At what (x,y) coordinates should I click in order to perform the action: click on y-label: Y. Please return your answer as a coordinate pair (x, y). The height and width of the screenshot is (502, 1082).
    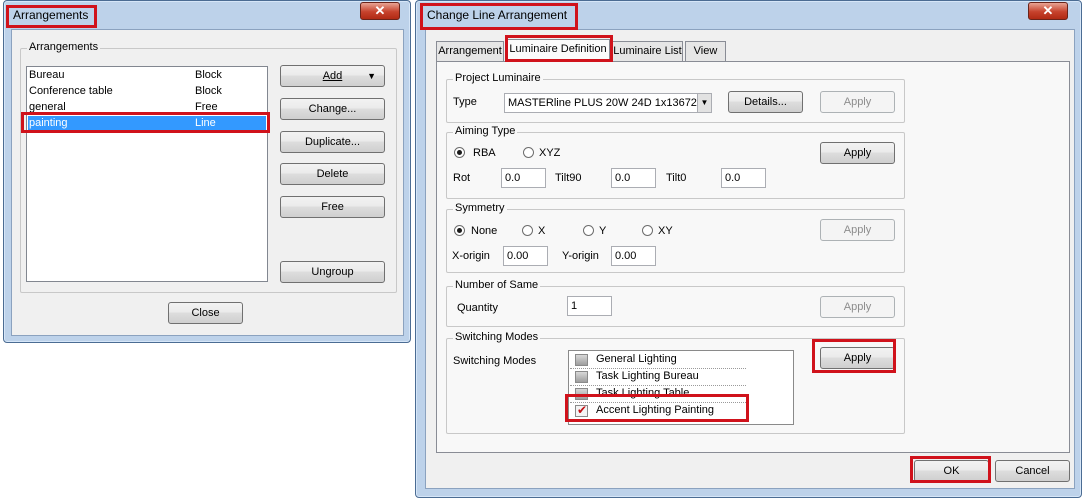
    Looking at the image, I should click on (603, 231).